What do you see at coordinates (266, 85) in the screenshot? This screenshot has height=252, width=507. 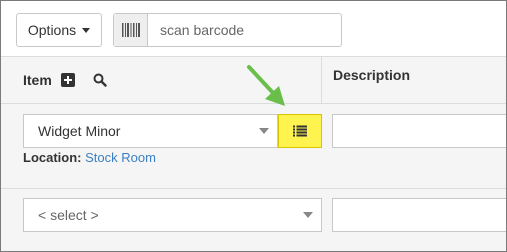 I see `arrow-icon` at bounding box center [266, 85].